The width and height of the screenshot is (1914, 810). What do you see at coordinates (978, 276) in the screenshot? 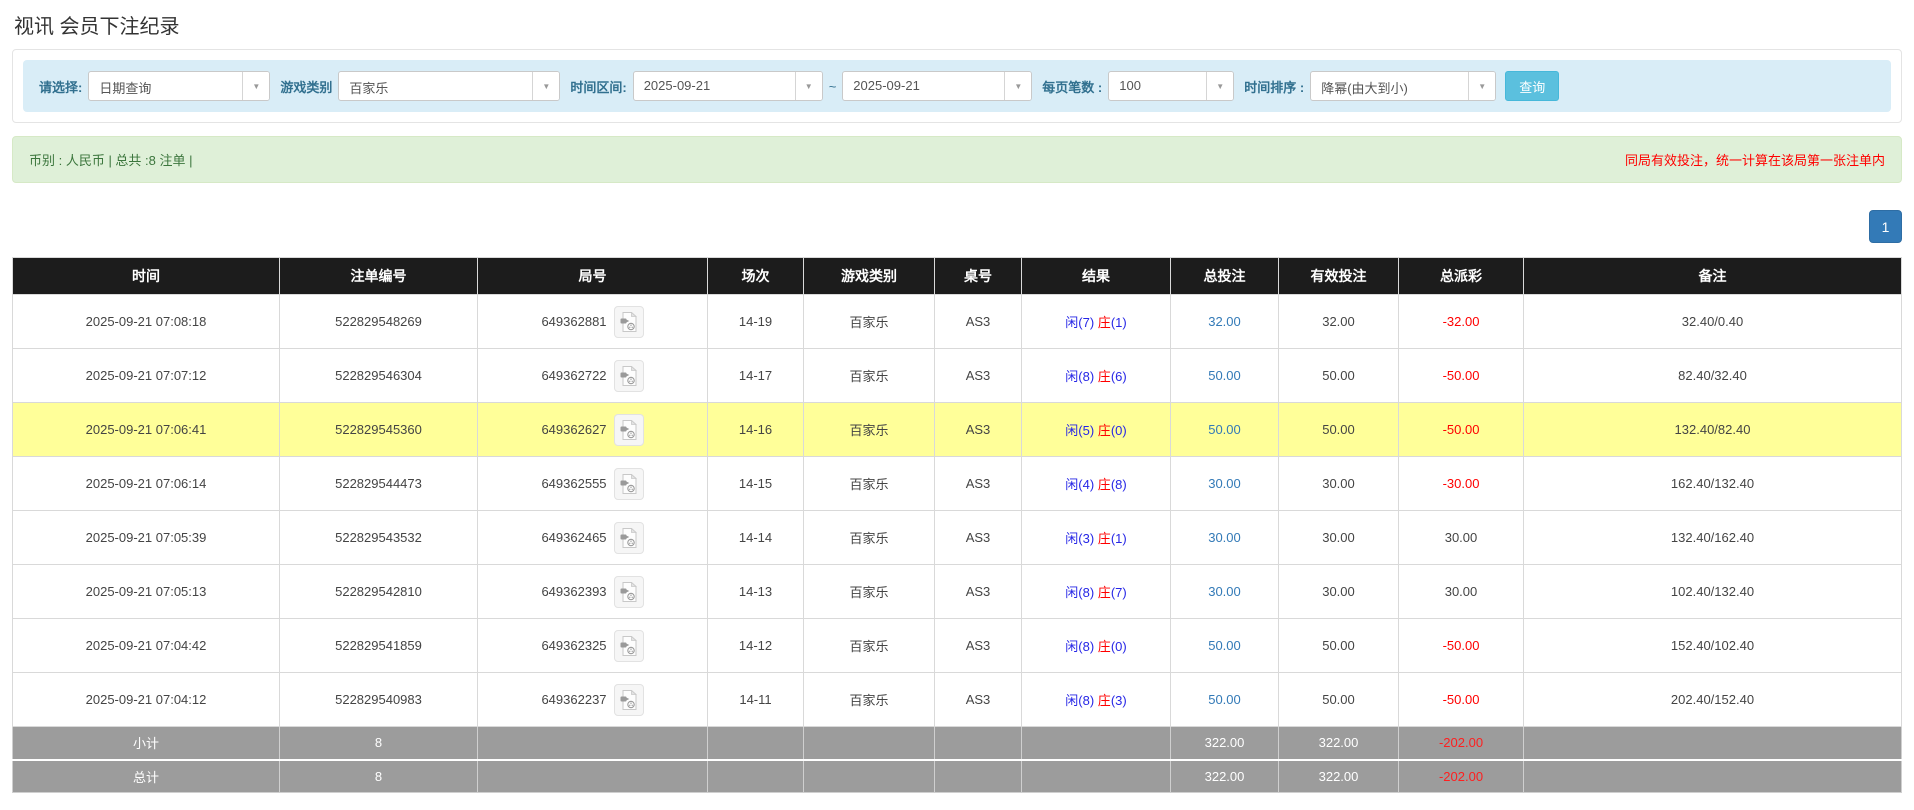
I see `header-table-id: 桌号` at bounding box center [978, 276].